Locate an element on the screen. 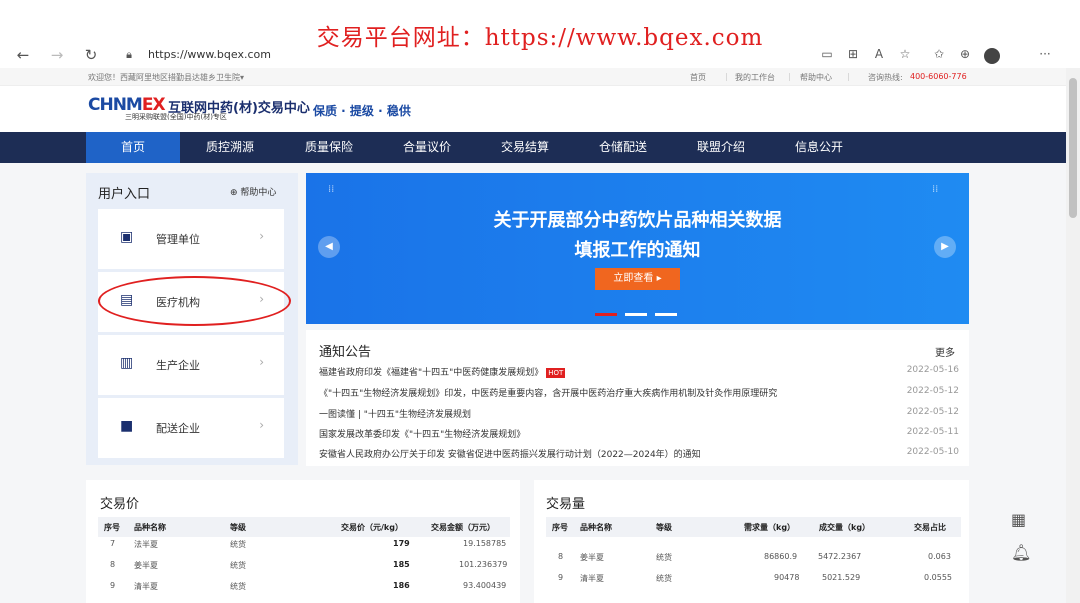  entry-label: 管理单位 is located at coordinates (178, 239).